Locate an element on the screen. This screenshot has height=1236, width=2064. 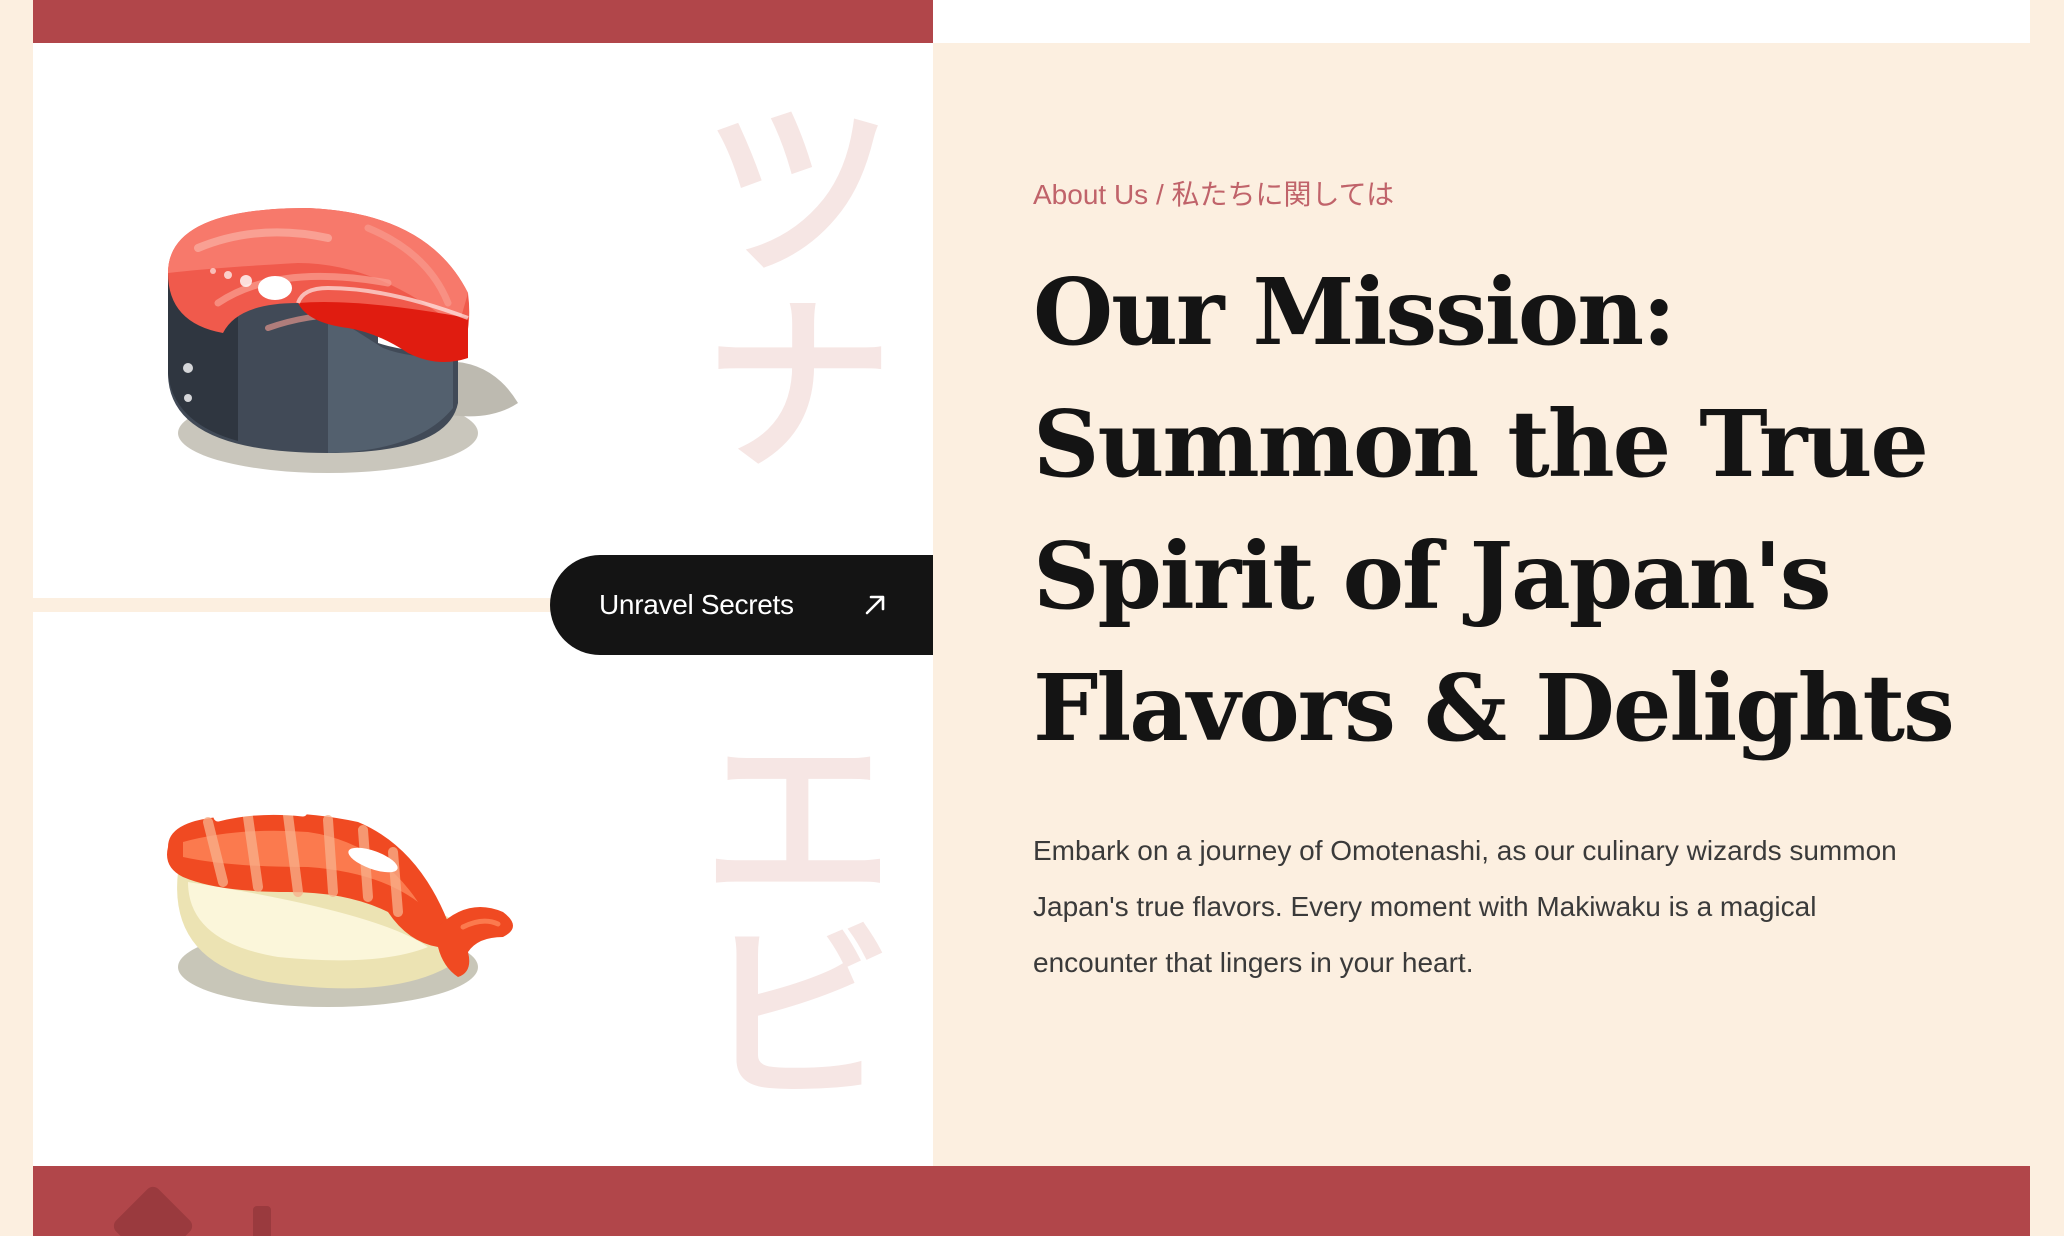
tuna-steak-illustration is located at coordinates (343, 340).